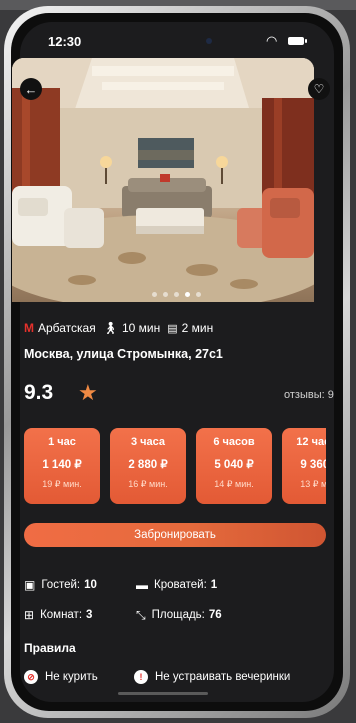 The image size is (356, 723). What do you see at coordinates (141, 614) in the screenshot?
I see `expand-icon: ⤡` at bounding box center [141, 614].